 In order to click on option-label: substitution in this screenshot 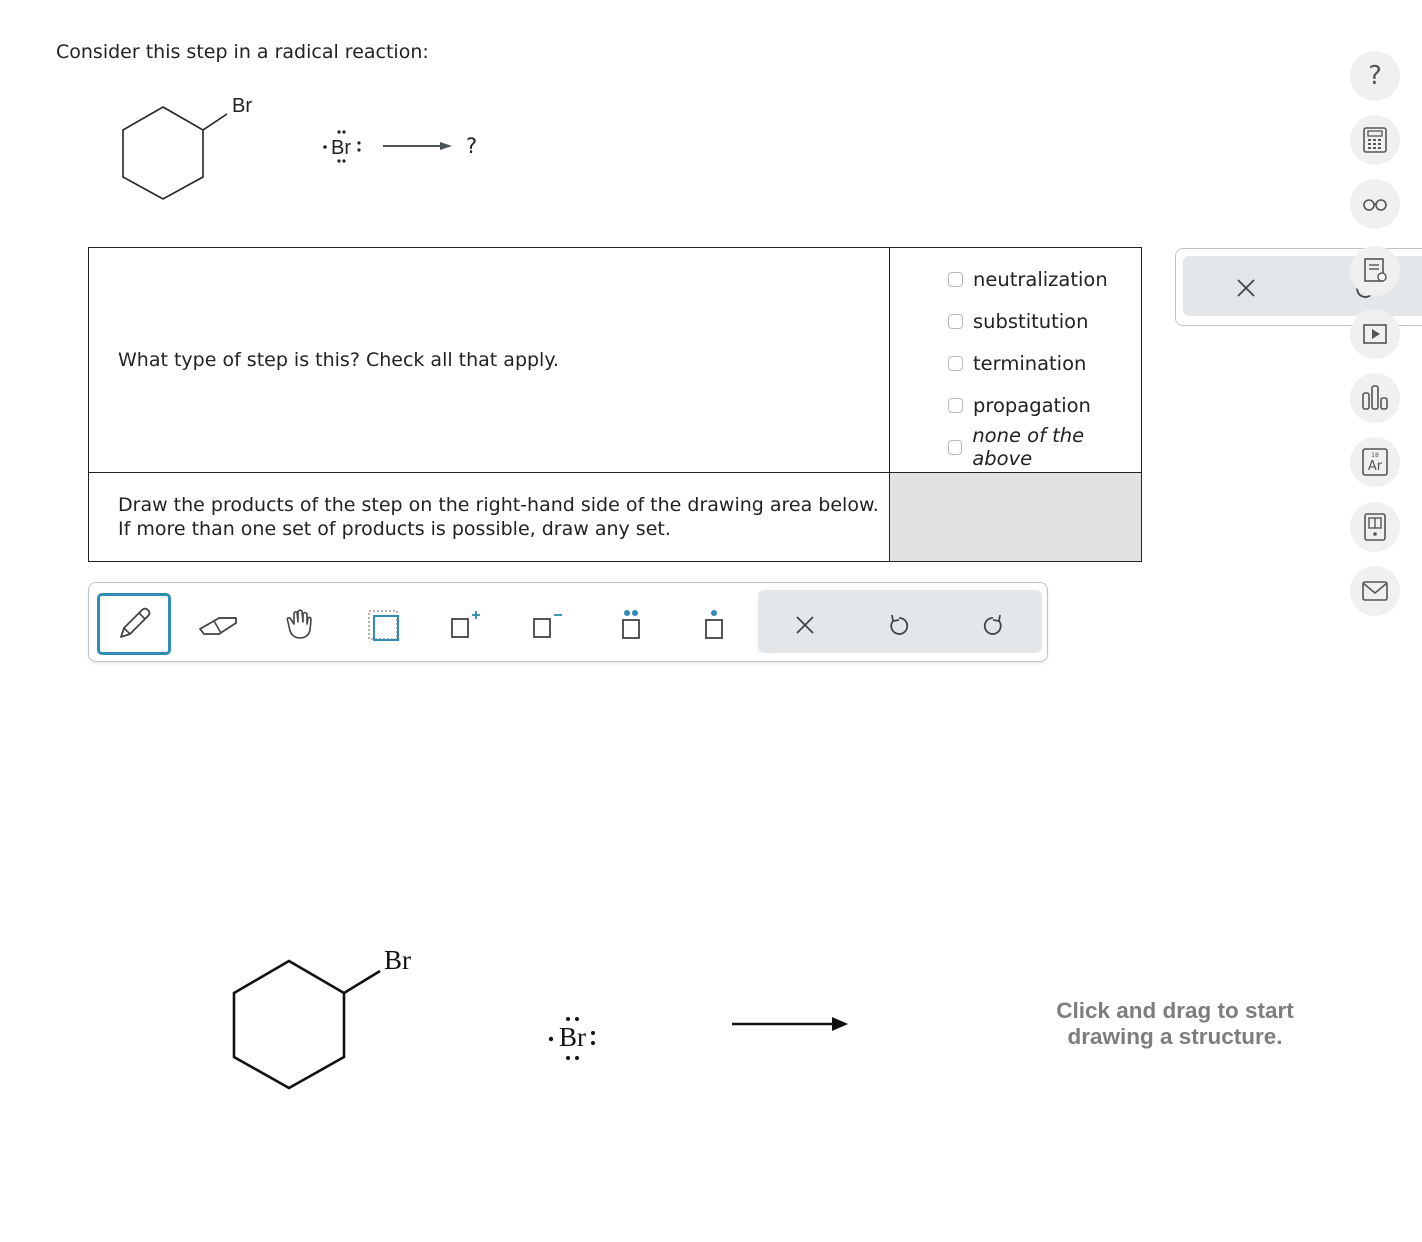, I will do `click(1031, 321)`.